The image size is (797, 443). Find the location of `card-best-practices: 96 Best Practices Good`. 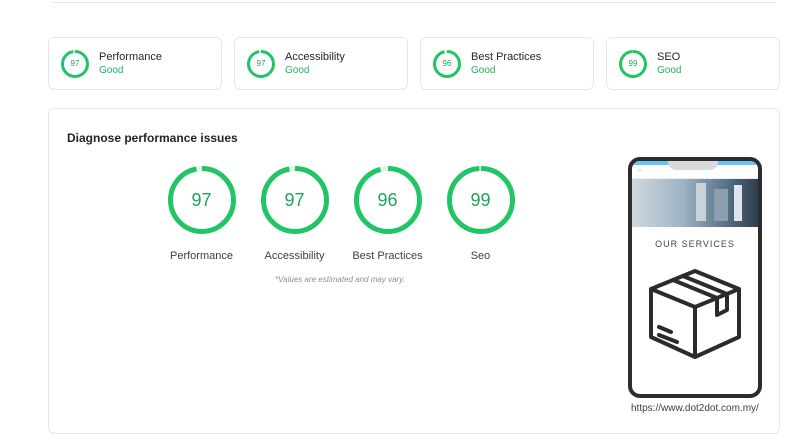

card-best-practices: 96 Best Practices Good is located at coordinates (507, 63).